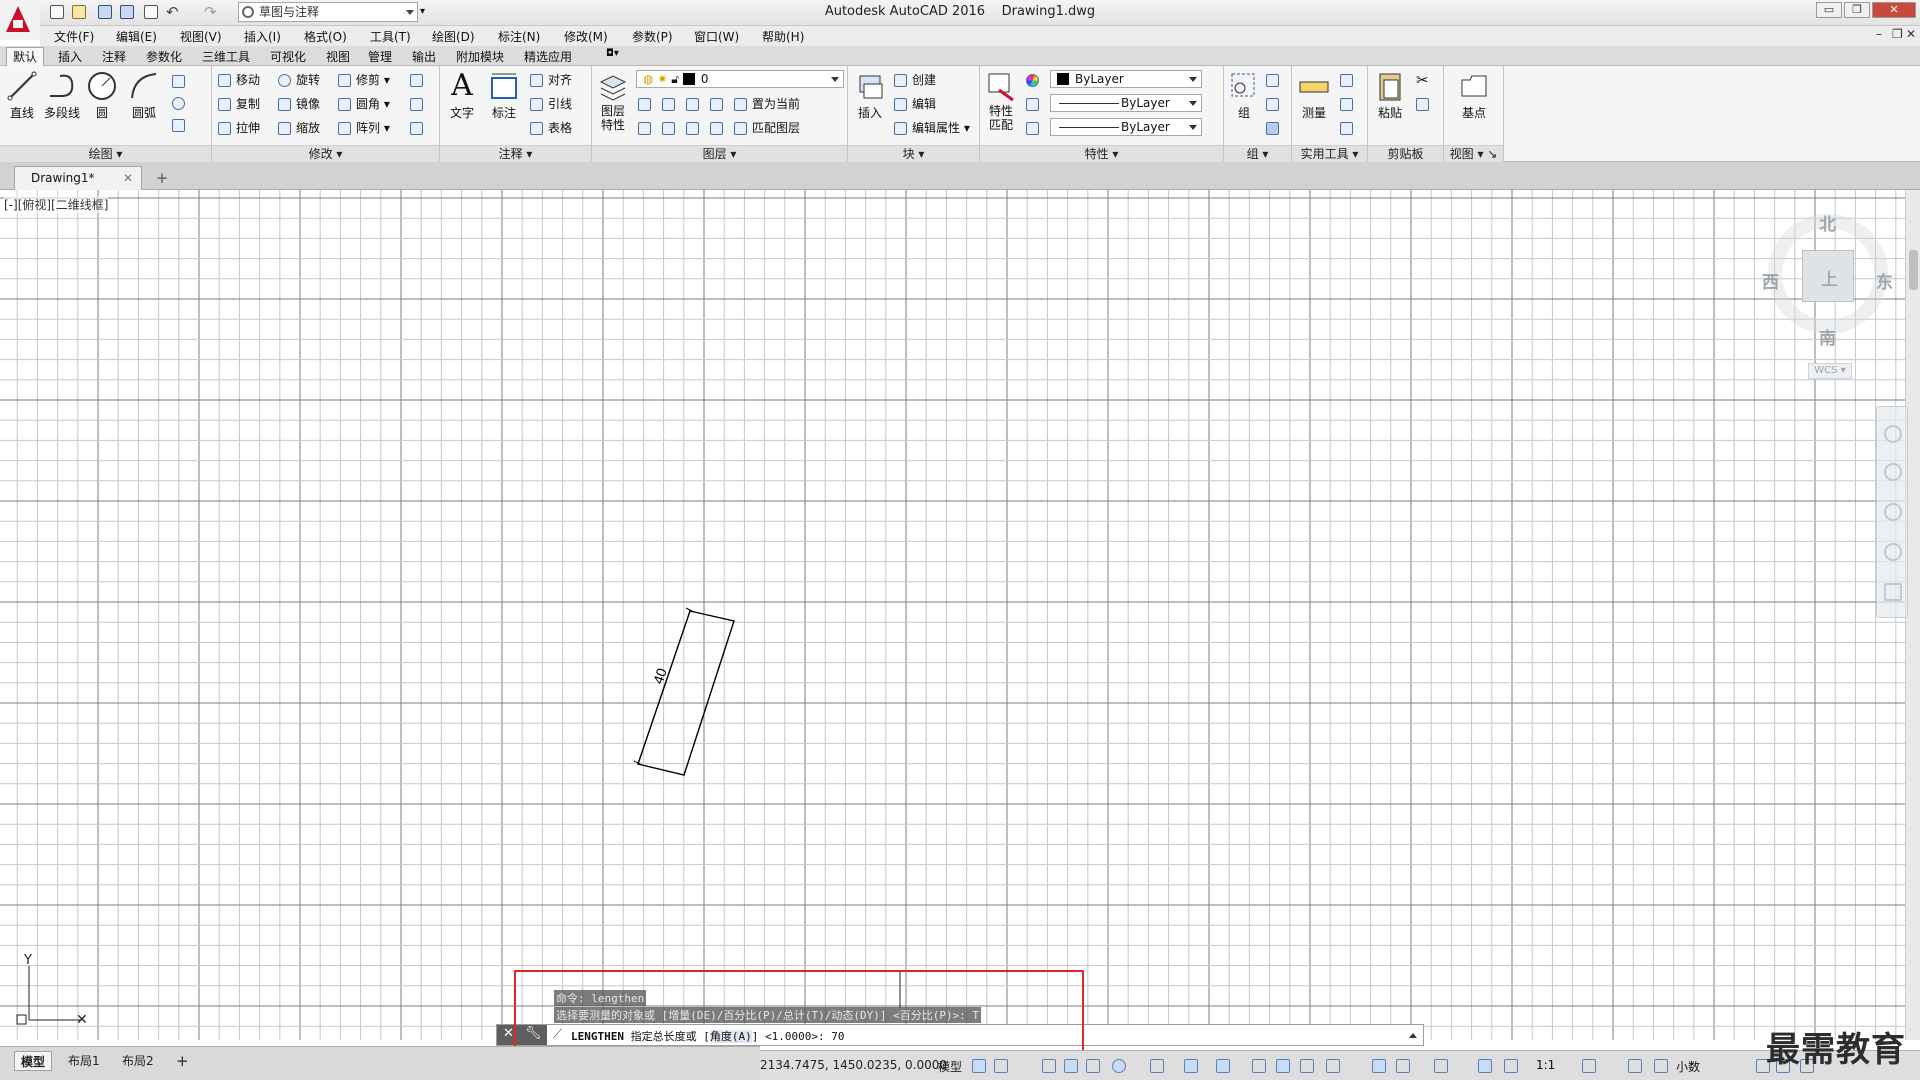  Describe the element at coordinates (1126, 103) in the screenshot. I see `lineweight-dropdown: ByLayer` at that location.